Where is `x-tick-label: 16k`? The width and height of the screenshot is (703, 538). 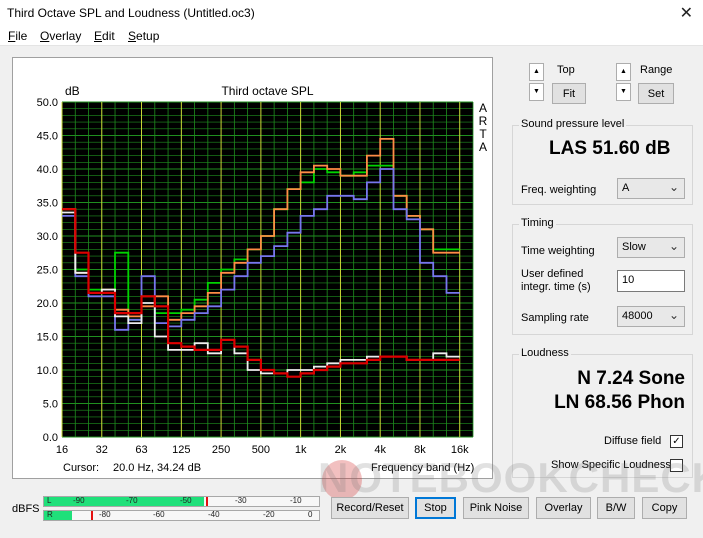 x-tick-label: 16k is located at coordinates (460, 450).